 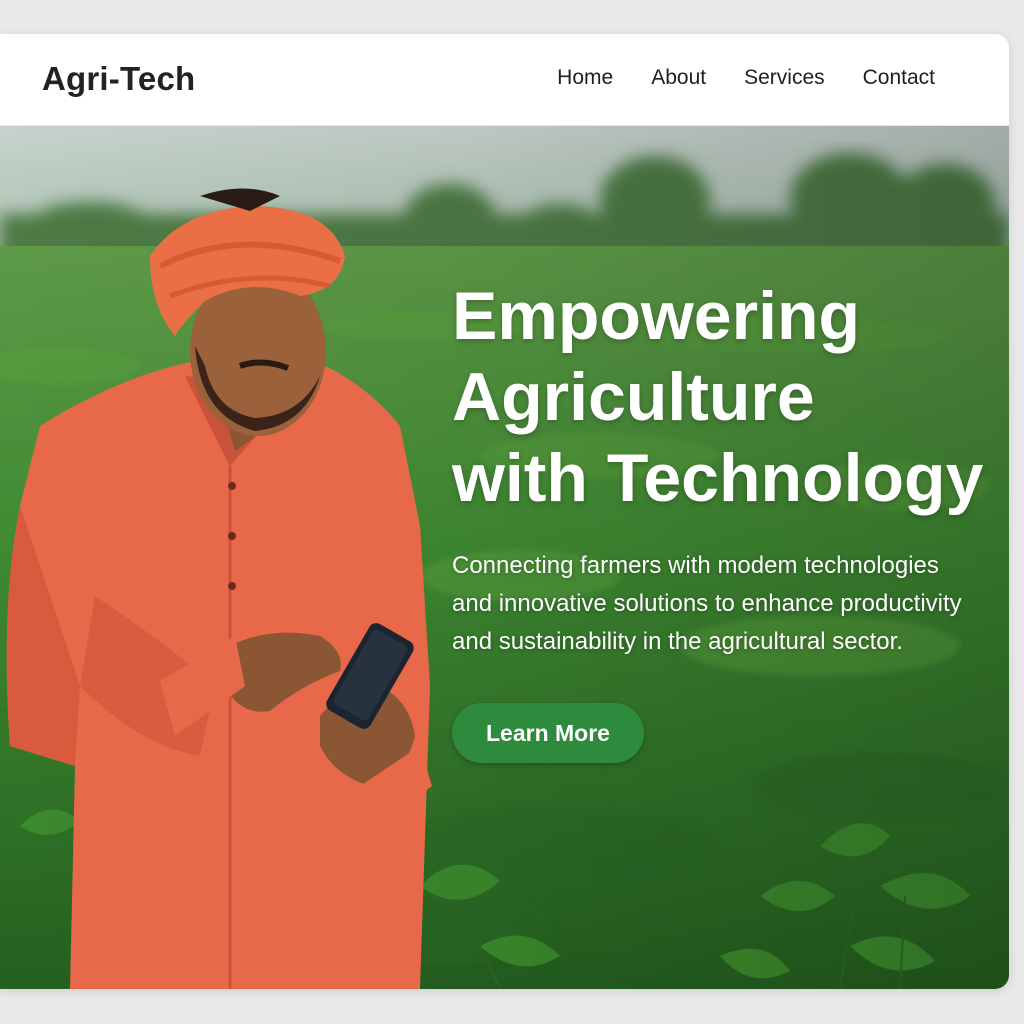 I want to click on nav-link-home: Home, so click(x=585, y=78).